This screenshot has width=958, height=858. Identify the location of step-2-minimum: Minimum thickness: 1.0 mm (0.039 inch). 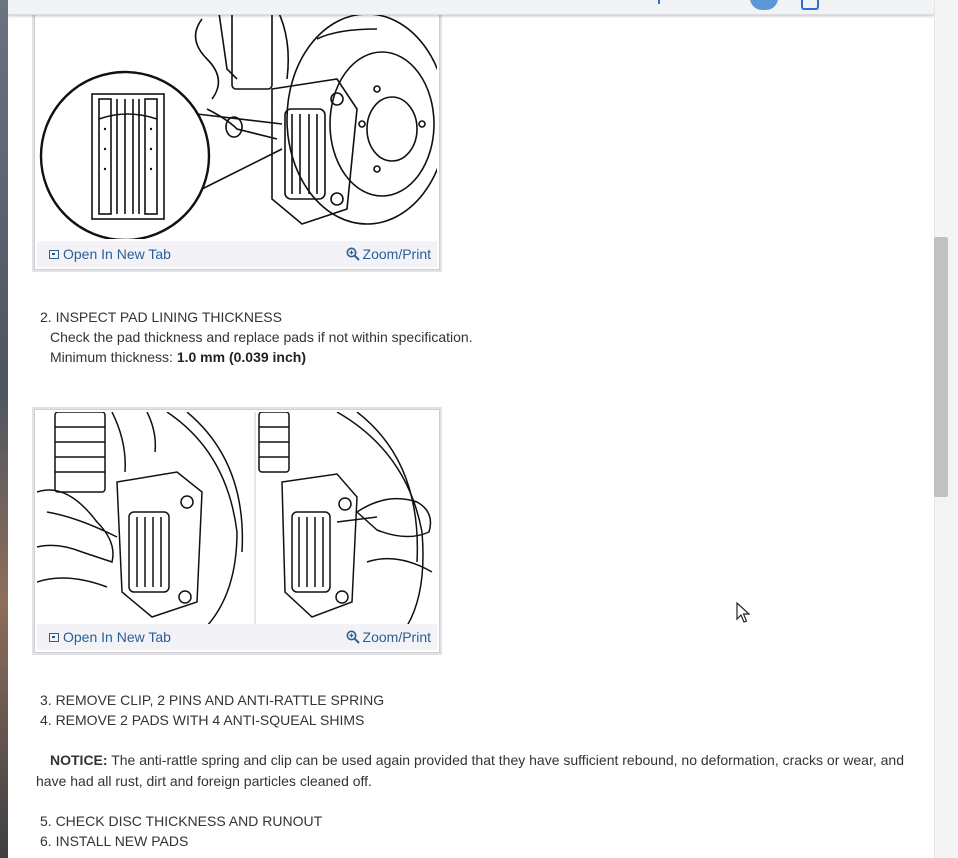
(178, 357).